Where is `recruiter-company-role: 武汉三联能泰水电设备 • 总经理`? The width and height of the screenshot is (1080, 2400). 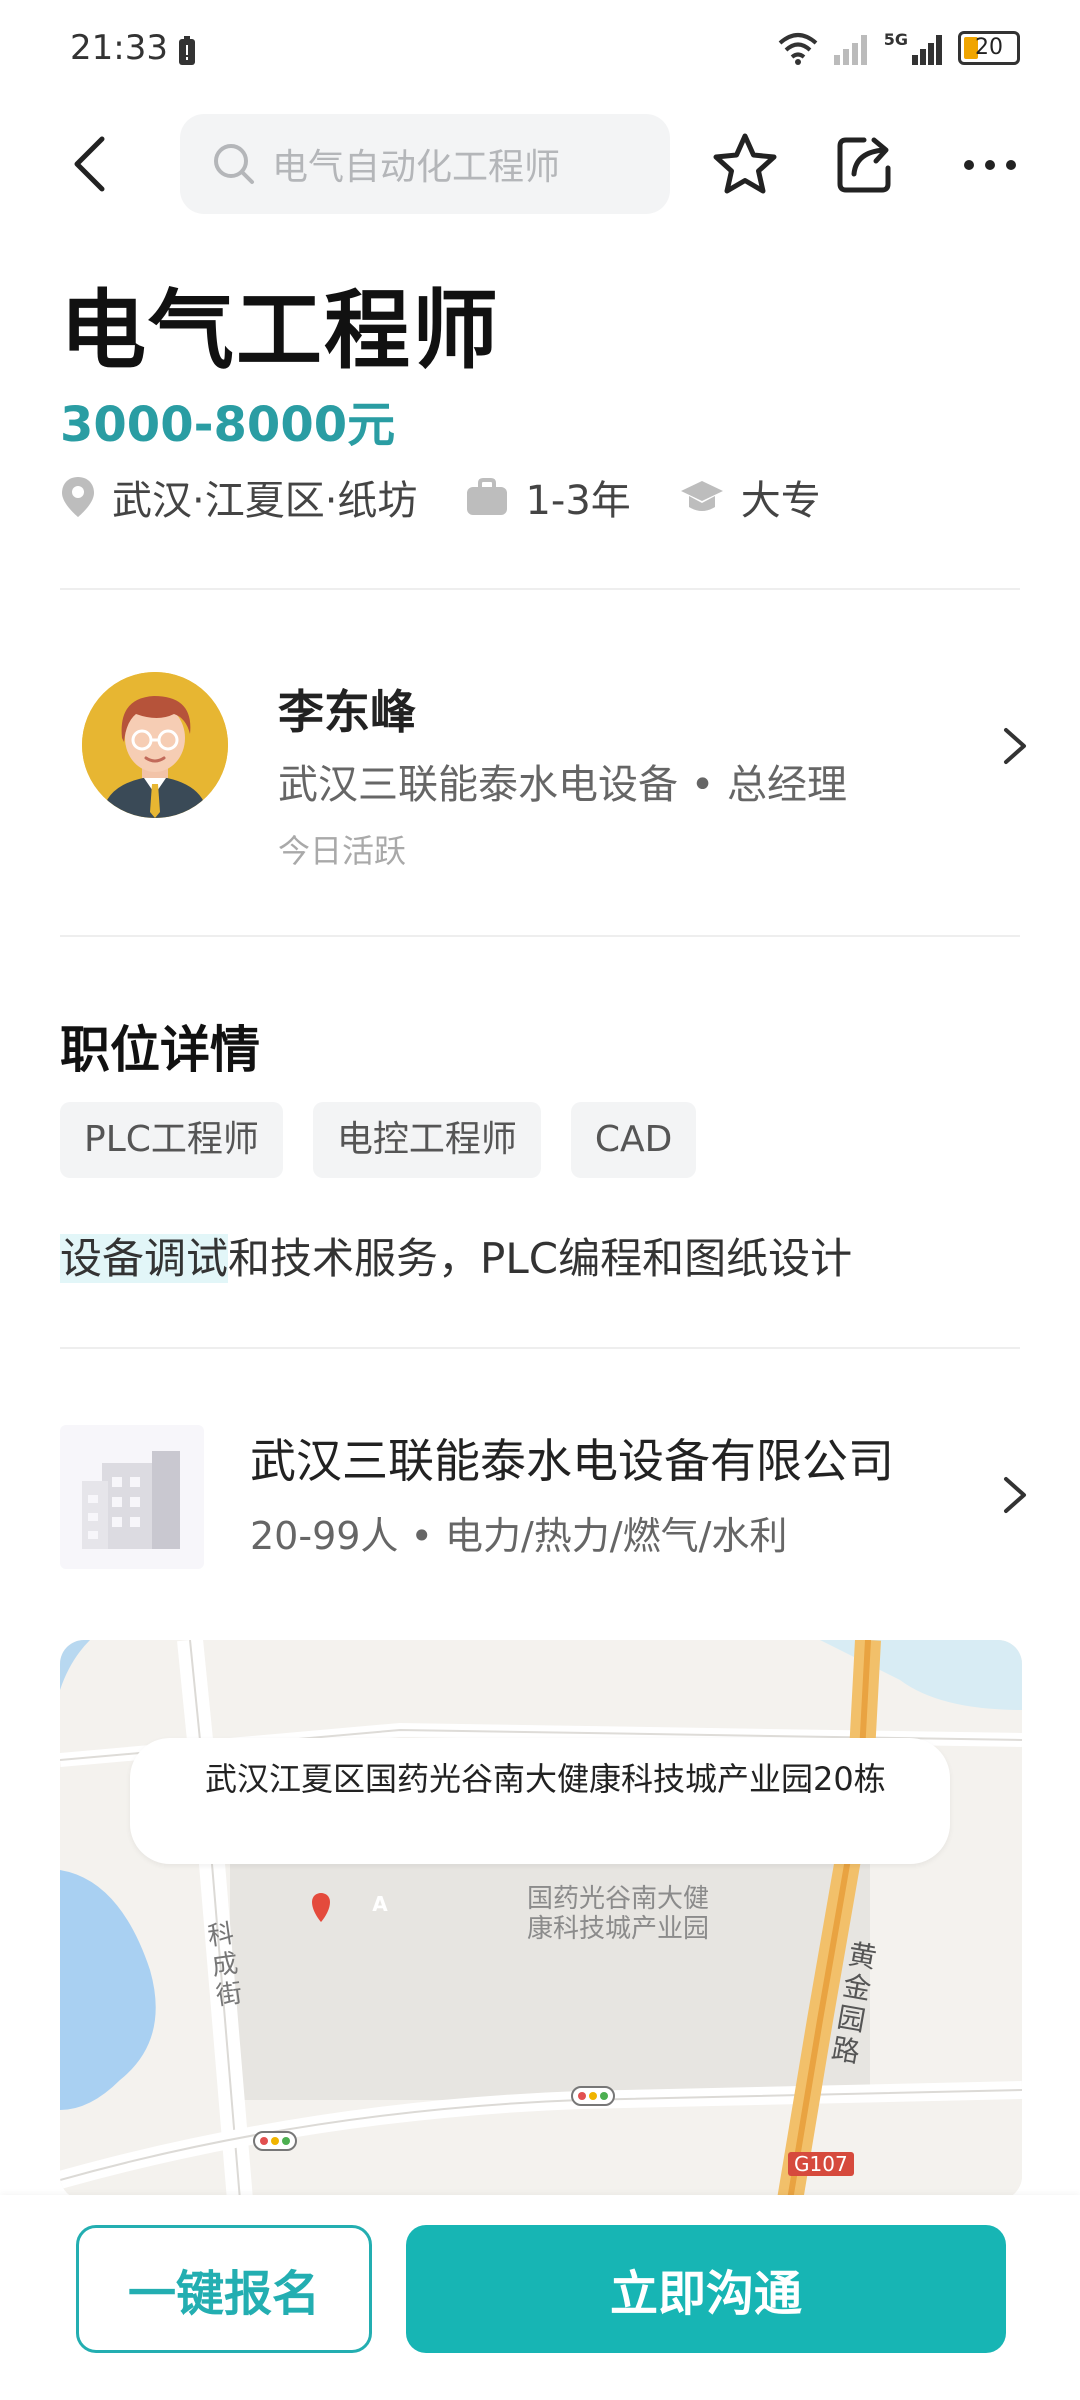
recruiter-company-role: 武汉三联能泰水电设备 • 总经理 is located at coordinates (563, 785).